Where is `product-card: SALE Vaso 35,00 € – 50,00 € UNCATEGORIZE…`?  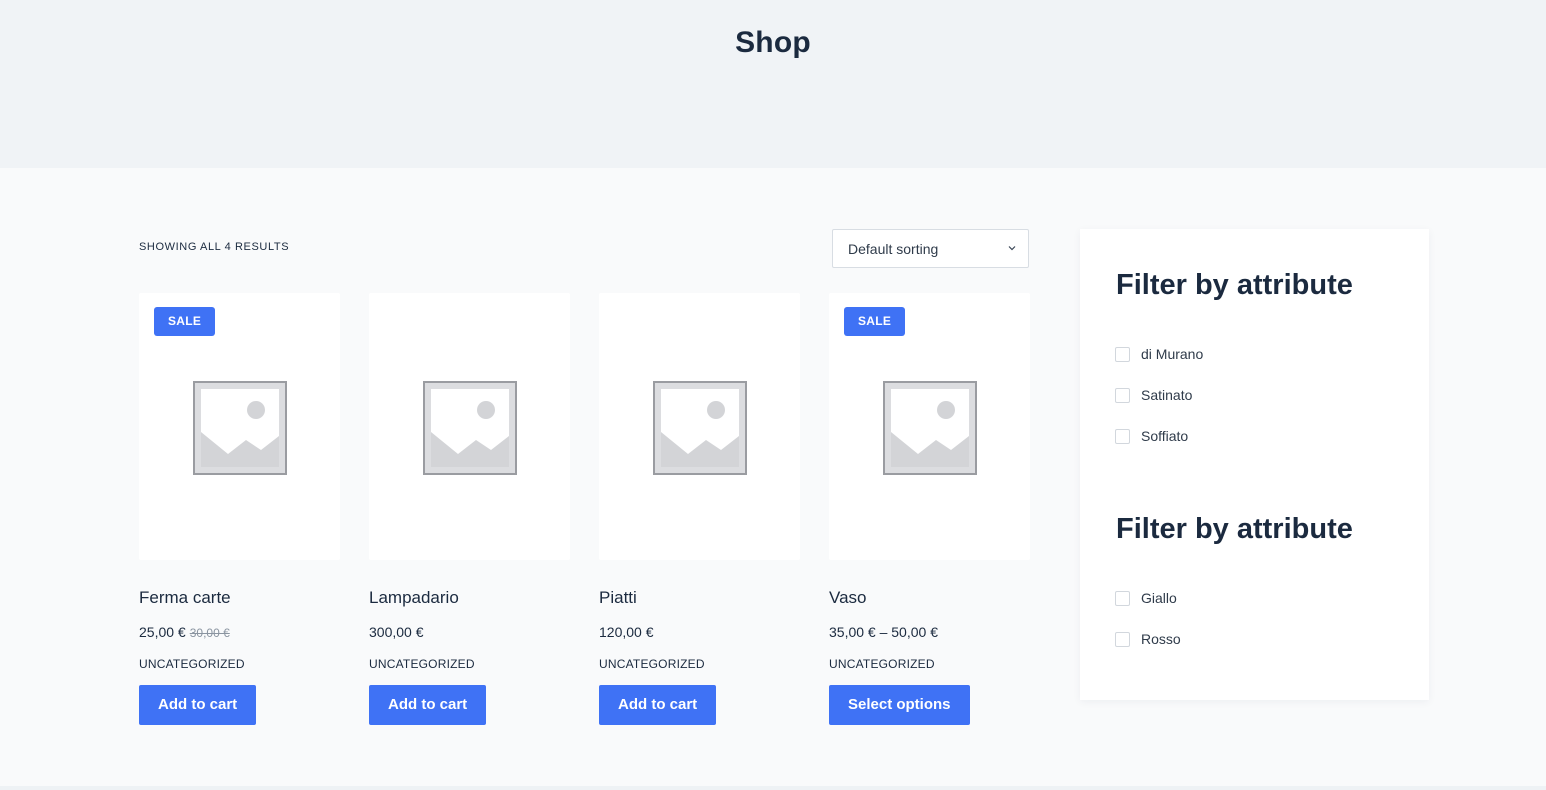 product-card: SALE Vaso 35,00 € – 50,00 € UNCATEGORIZE… is located at coordinates (929, 509).